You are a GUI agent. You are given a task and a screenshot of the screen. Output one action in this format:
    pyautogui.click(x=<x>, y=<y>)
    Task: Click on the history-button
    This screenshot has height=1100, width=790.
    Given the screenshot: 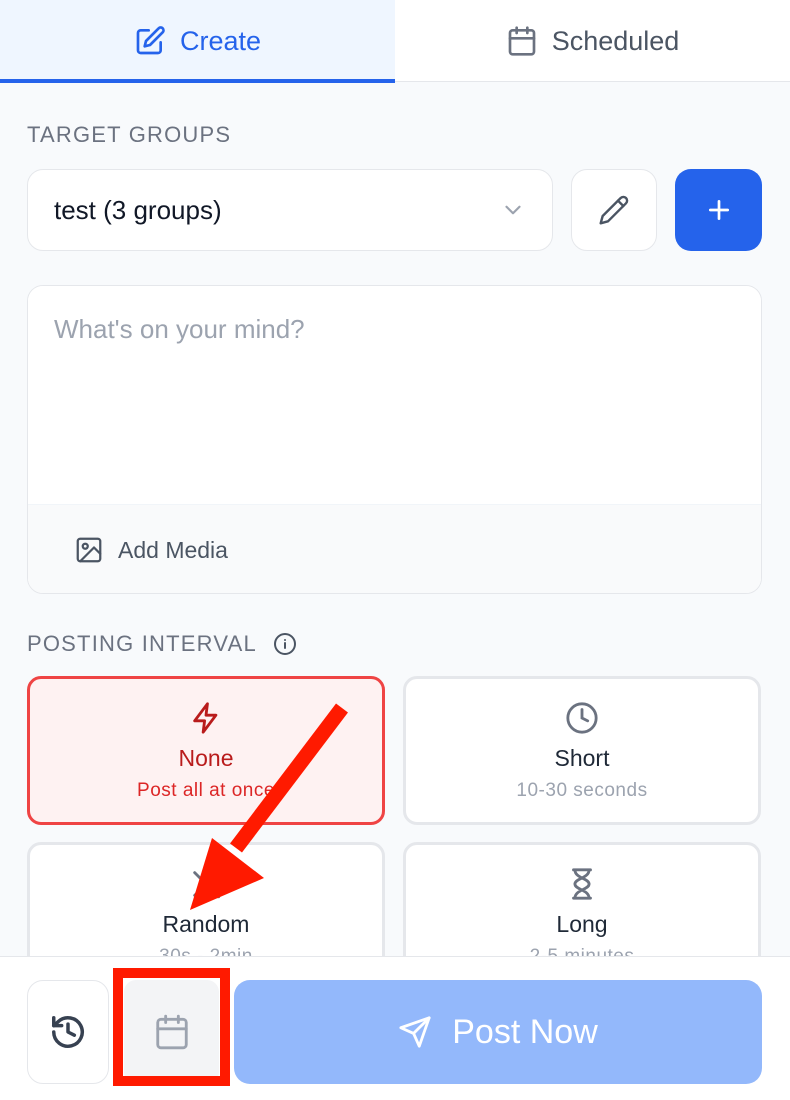 What is the action you would take?
    pyautogui.click(x=68, y=1032)
    